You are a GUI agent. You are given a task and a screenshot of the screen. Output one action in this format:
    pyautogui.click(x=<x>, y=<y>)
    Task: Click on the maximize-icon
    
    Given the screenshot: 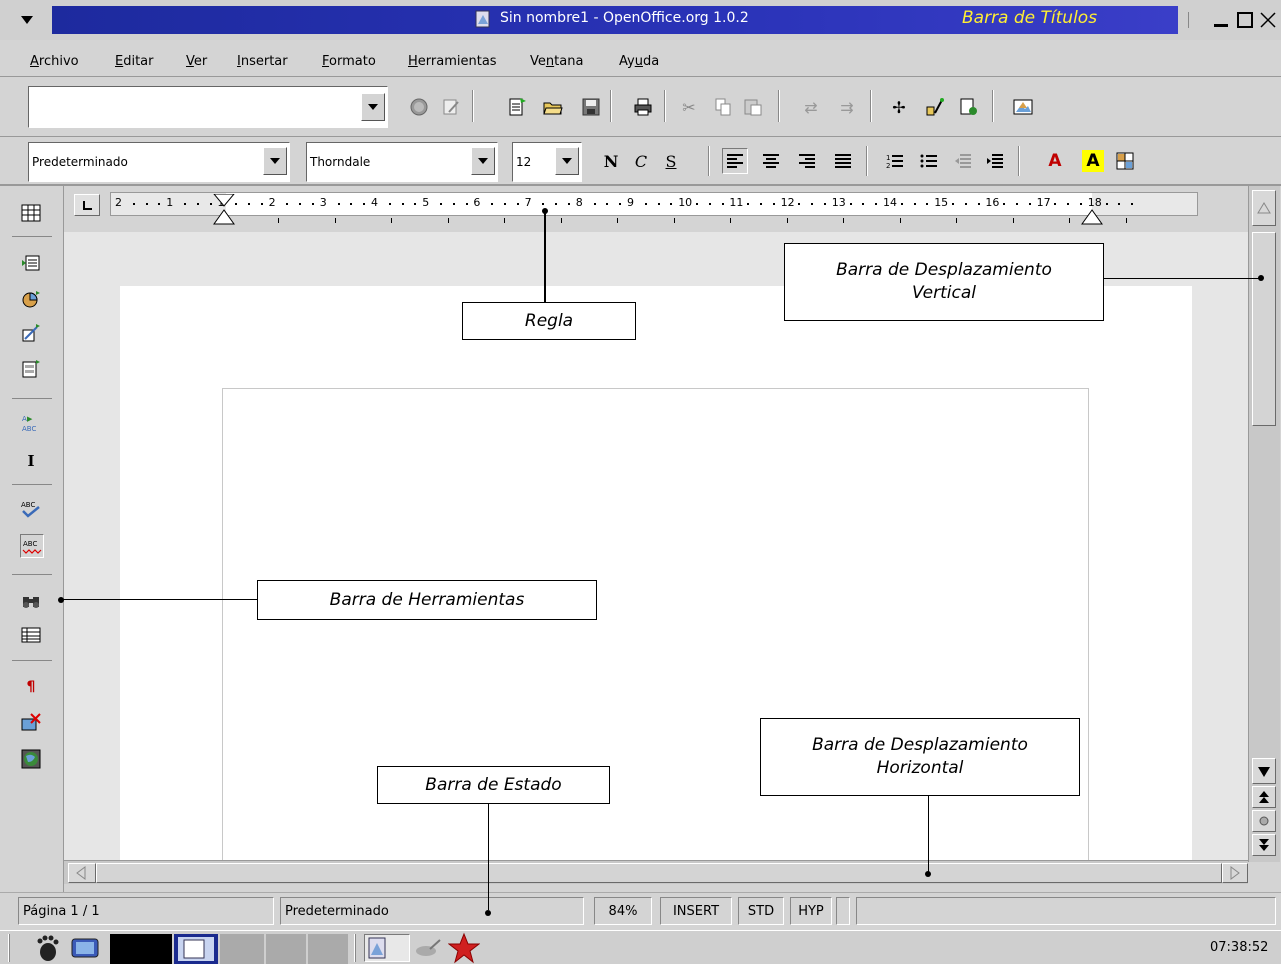 What is the action you would take?
    pyautogui.click(x=1245, y=20)
    